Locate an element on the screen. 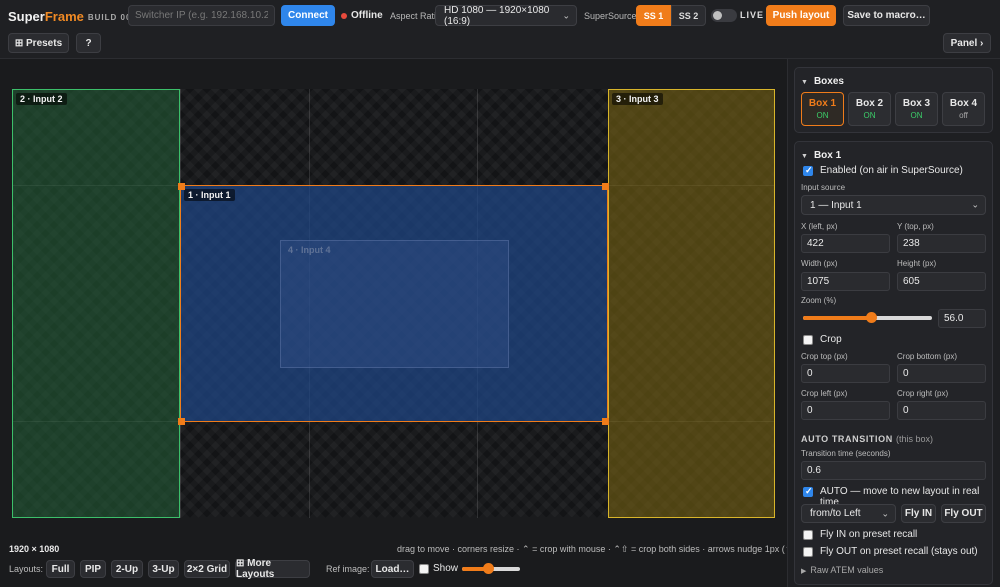 The width and height of the screenshot is (1000, 587). zoom-slider is located at coordinates (867, 317).